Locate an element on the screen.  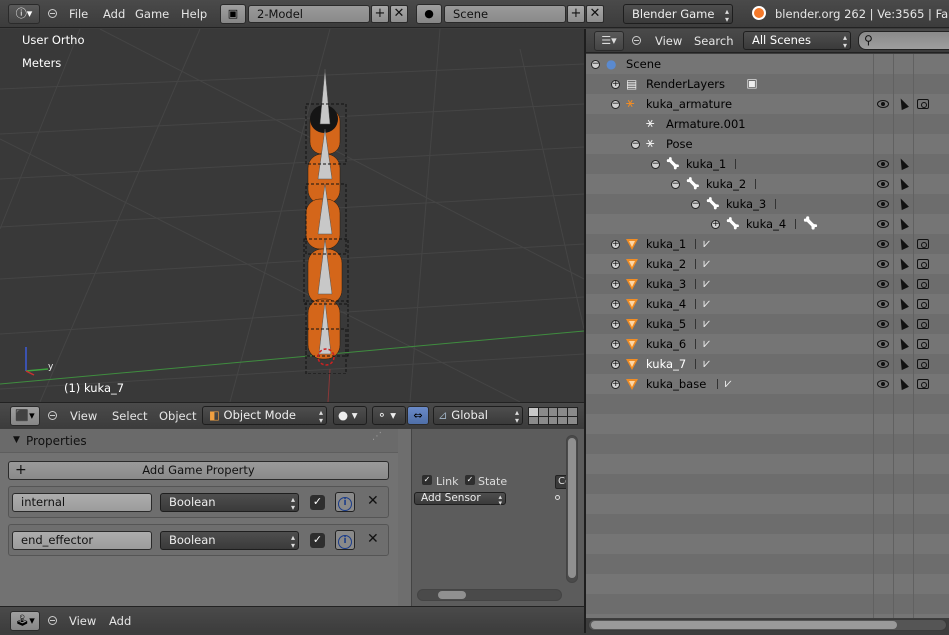
outliner-row: + kuka_base ⩗ is located at coordinates (767, 384).